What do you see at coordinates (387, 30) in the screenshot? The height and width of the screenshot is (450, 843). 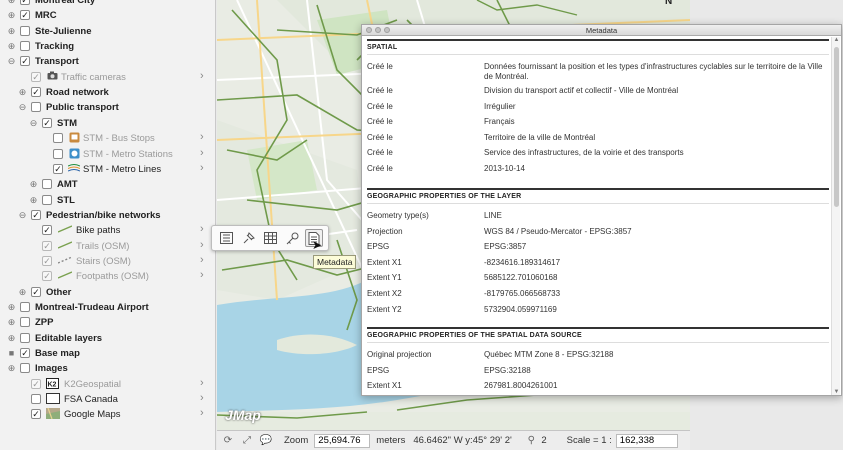 I see `window-zoom-button` at bounding box center [387, 30].